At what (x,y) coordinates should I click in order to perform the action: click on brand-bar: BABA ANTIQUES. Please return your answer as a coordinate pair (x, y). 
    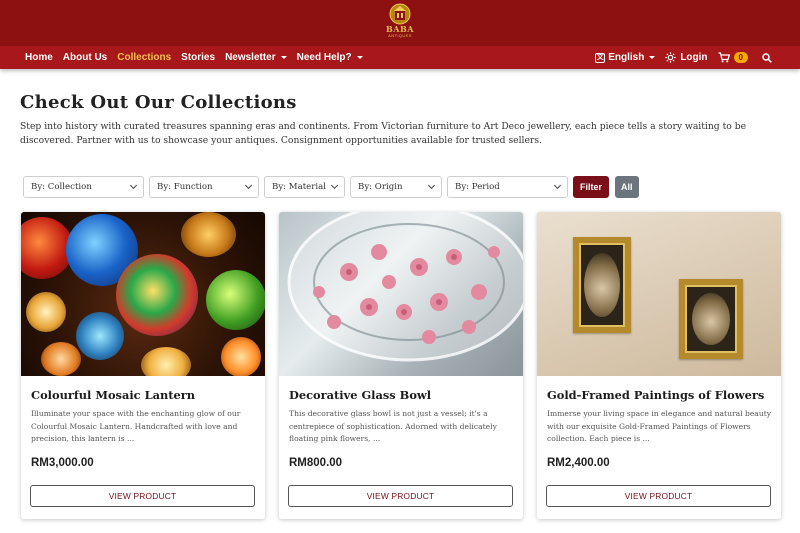
    Looking at the image, I should click on (400, 23).